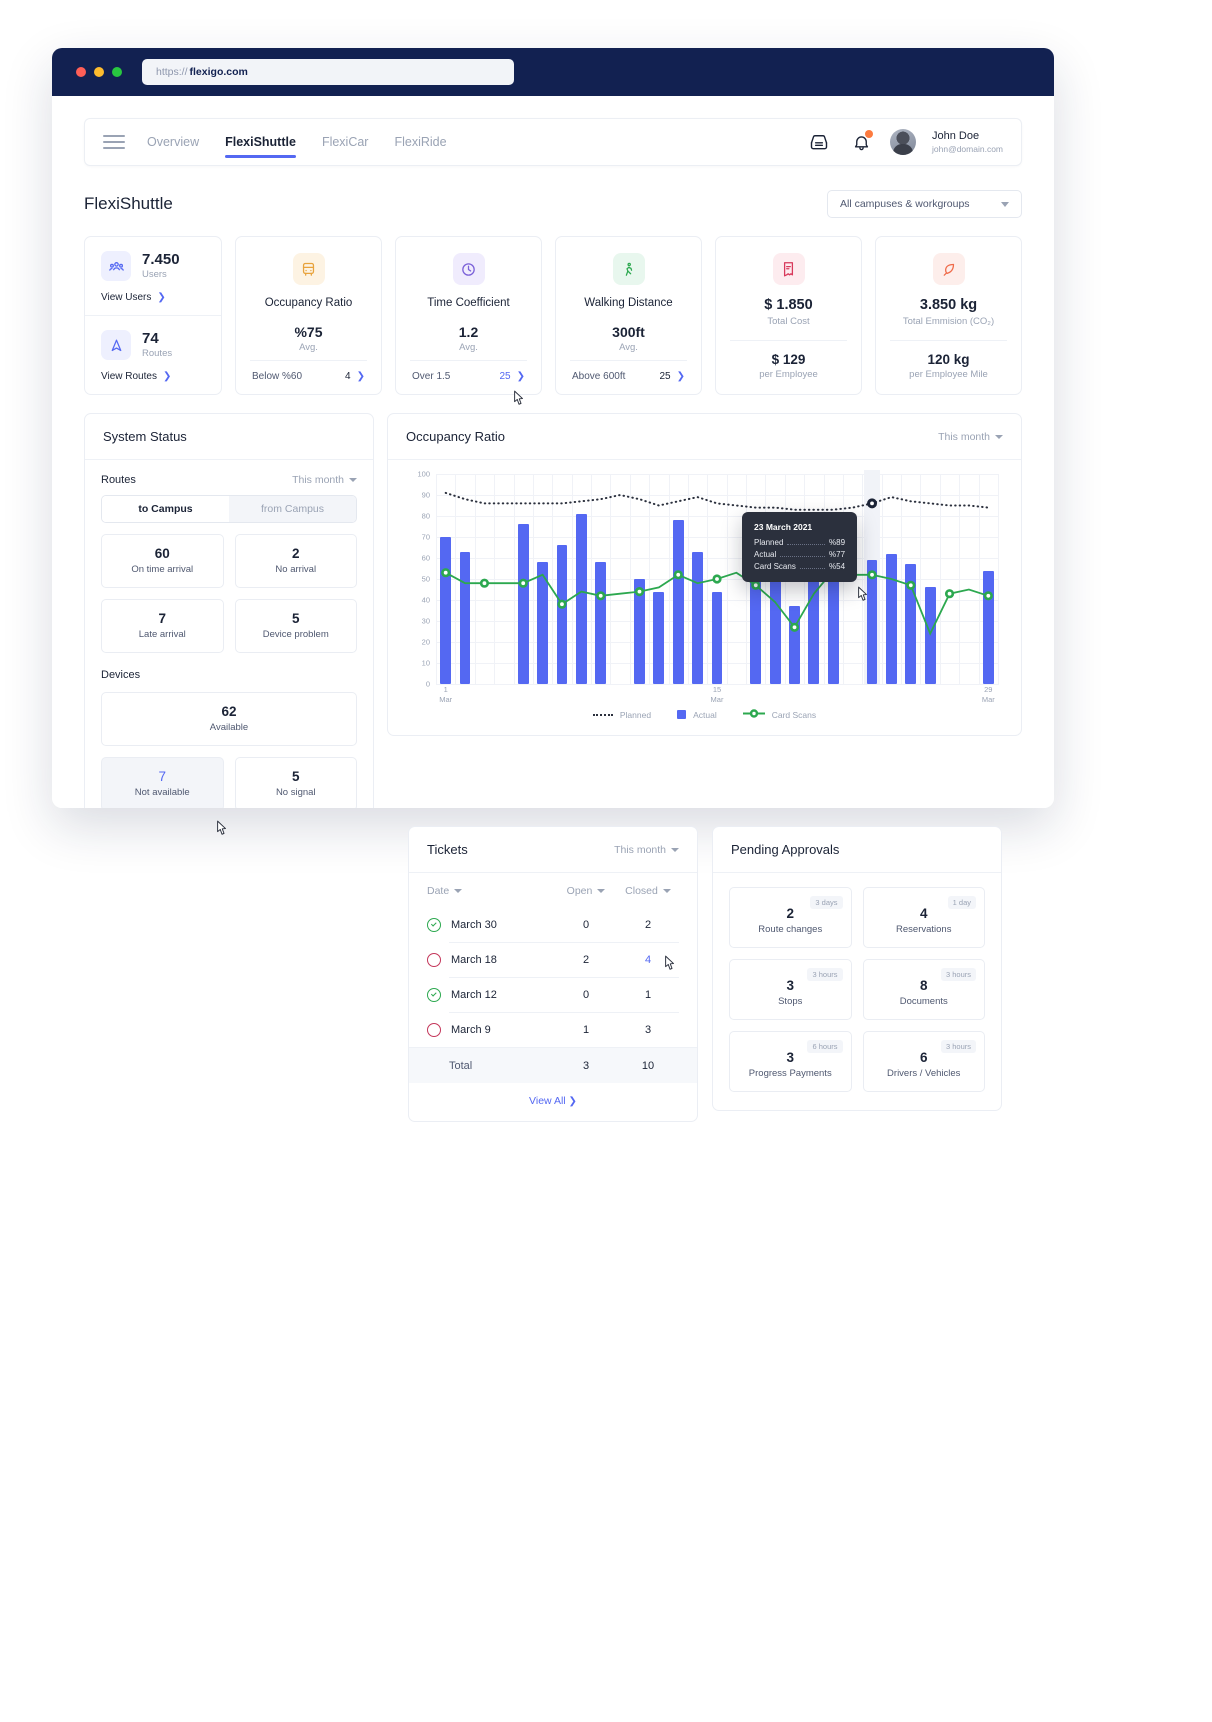  I want to click on routes-period-selector: This month, so click(324, 480).